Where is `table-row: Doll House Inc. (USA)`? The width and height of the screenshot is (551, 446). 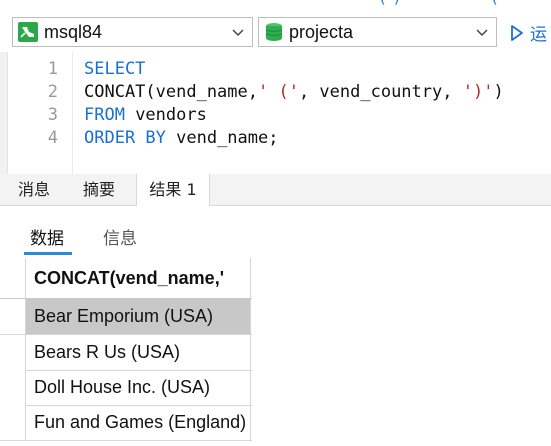 table-row: Doll House Inc. (USA) is located at coordinates (126, 388).